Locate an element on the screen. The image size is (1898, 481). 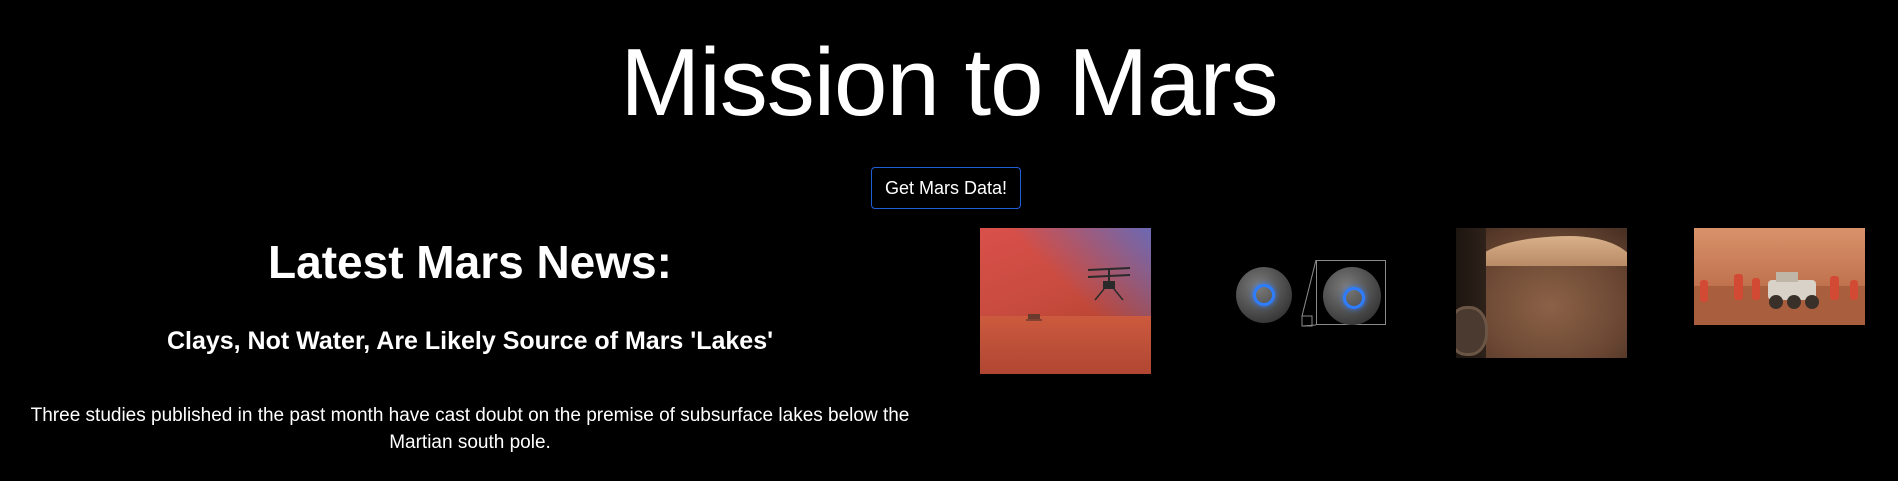
rover-scene is located at coordinates (1779, 298).